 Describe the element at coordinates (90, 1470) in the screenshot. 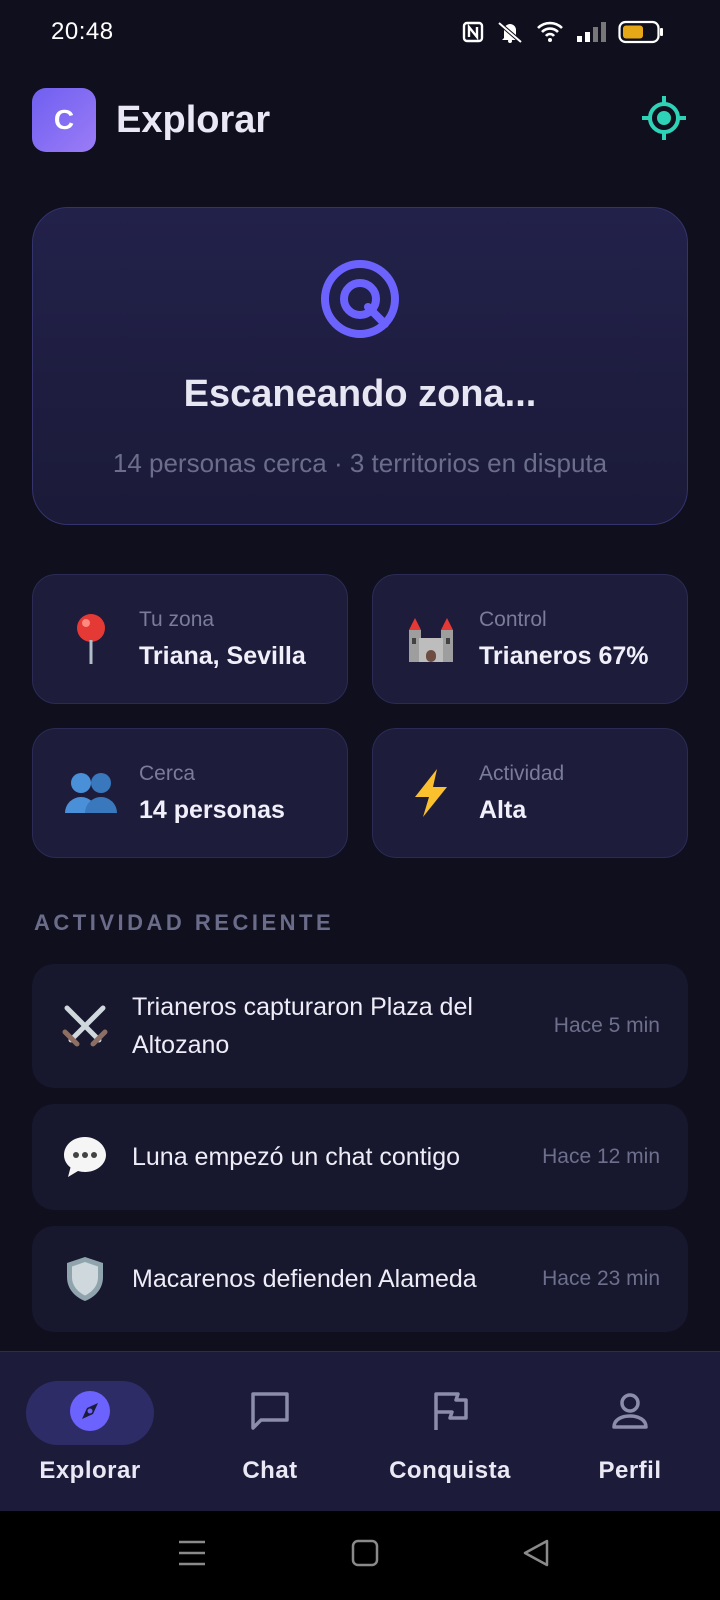

I see `nav-label: Explorar` at that location.